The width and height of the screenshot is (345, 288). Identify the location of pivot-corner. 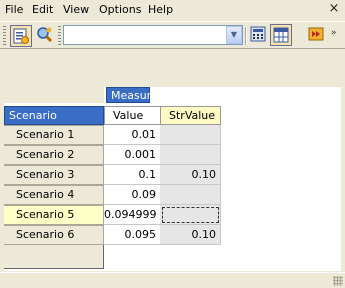
(54, 95).